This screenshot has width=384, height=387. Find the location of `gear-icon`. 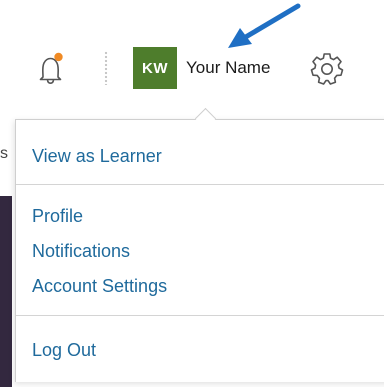

gear-icon is located at coordinates (327, 69).